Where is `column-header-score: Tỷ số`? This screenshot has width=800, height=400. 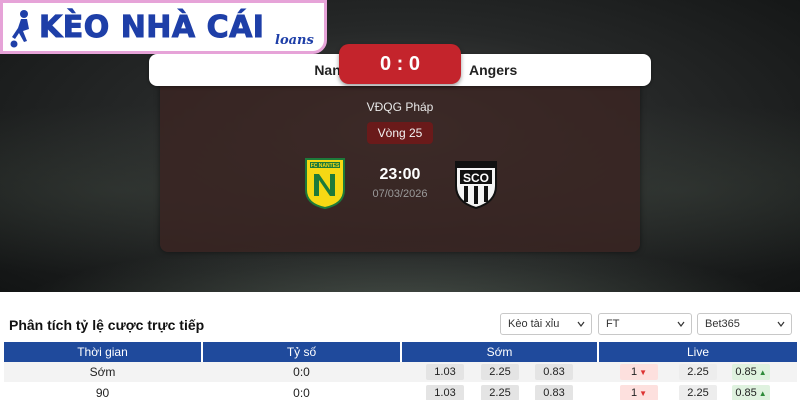 column-header-score: Tỷ số is located at coordinates (301, 352).